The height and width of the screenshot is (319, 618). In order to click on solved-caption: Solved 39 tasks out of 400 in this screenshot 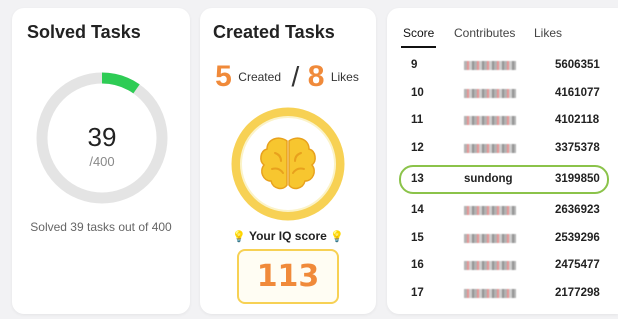, I will do `click(101, 227)`.